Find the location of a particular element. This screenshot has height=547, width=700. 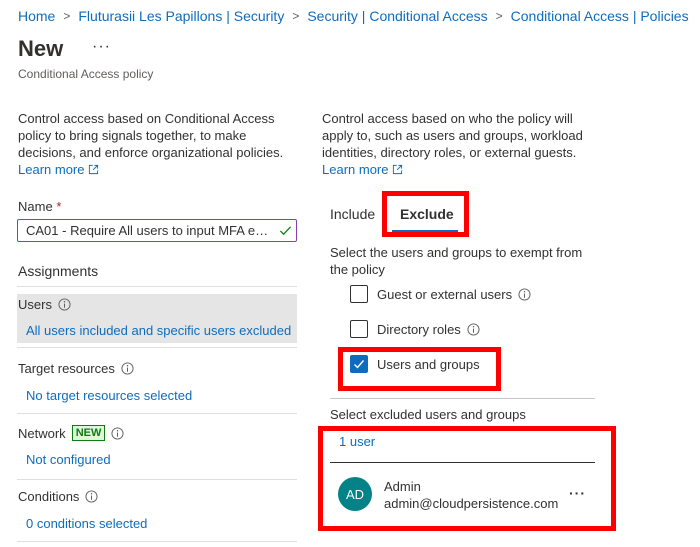

directory-roles-checkbox is located at coordinates (359, 329).